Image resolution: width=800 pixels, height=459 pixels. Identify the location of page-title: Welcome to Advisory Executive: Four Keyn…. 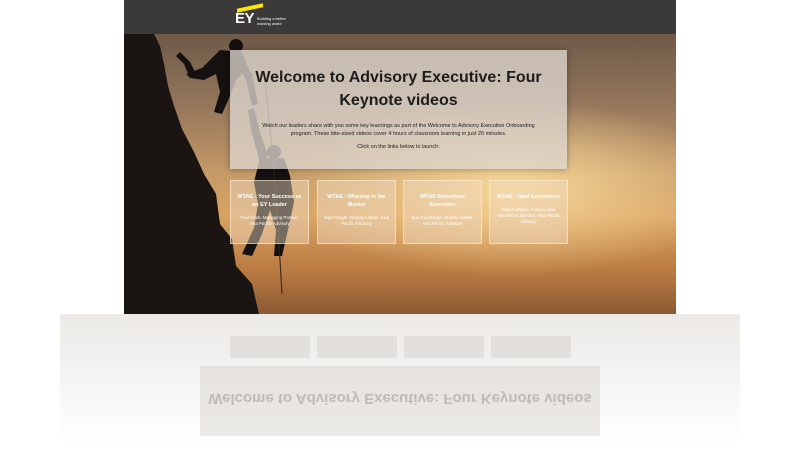
(398, 89).